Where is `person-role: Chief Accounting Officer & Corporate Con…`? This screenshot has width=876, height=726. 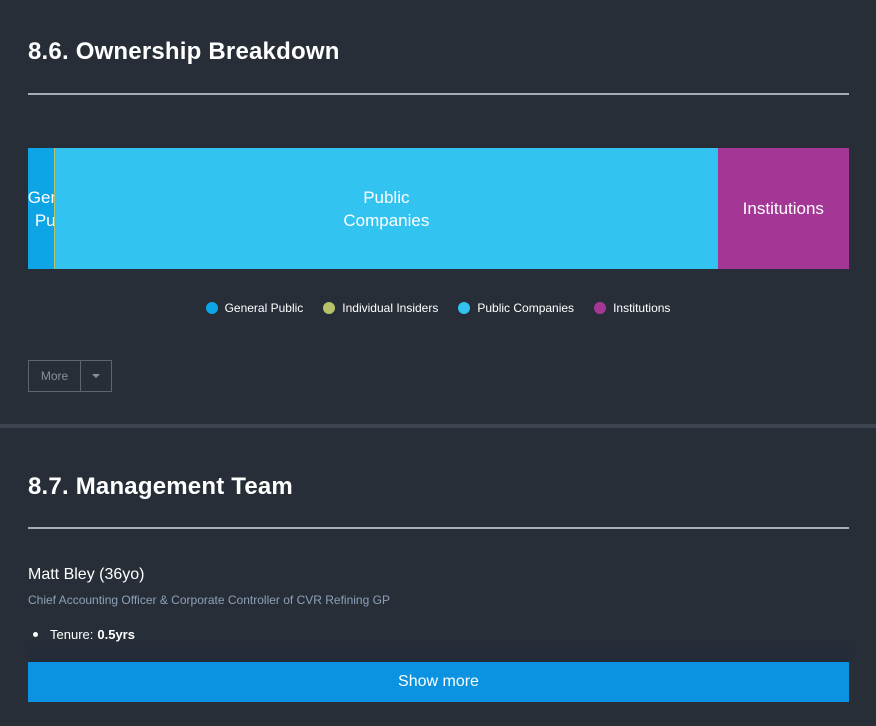
person-role: Chief Accounting Officer & Corporate Con… is located at coordinates (209, 600).